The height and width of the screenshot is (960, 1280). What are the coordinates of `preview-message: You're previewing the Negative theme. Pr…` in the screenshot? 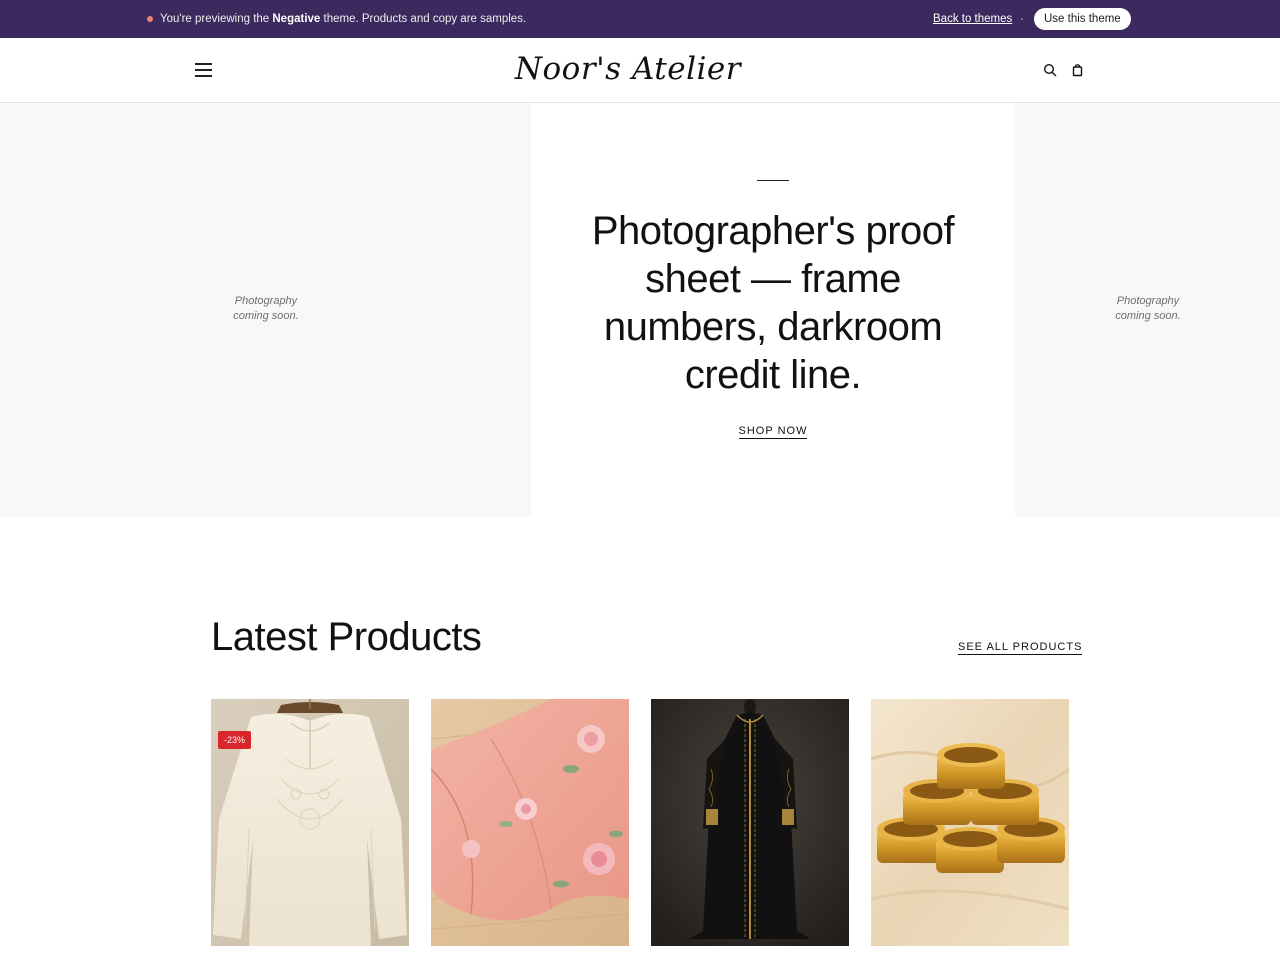 It's located at (343, 19).